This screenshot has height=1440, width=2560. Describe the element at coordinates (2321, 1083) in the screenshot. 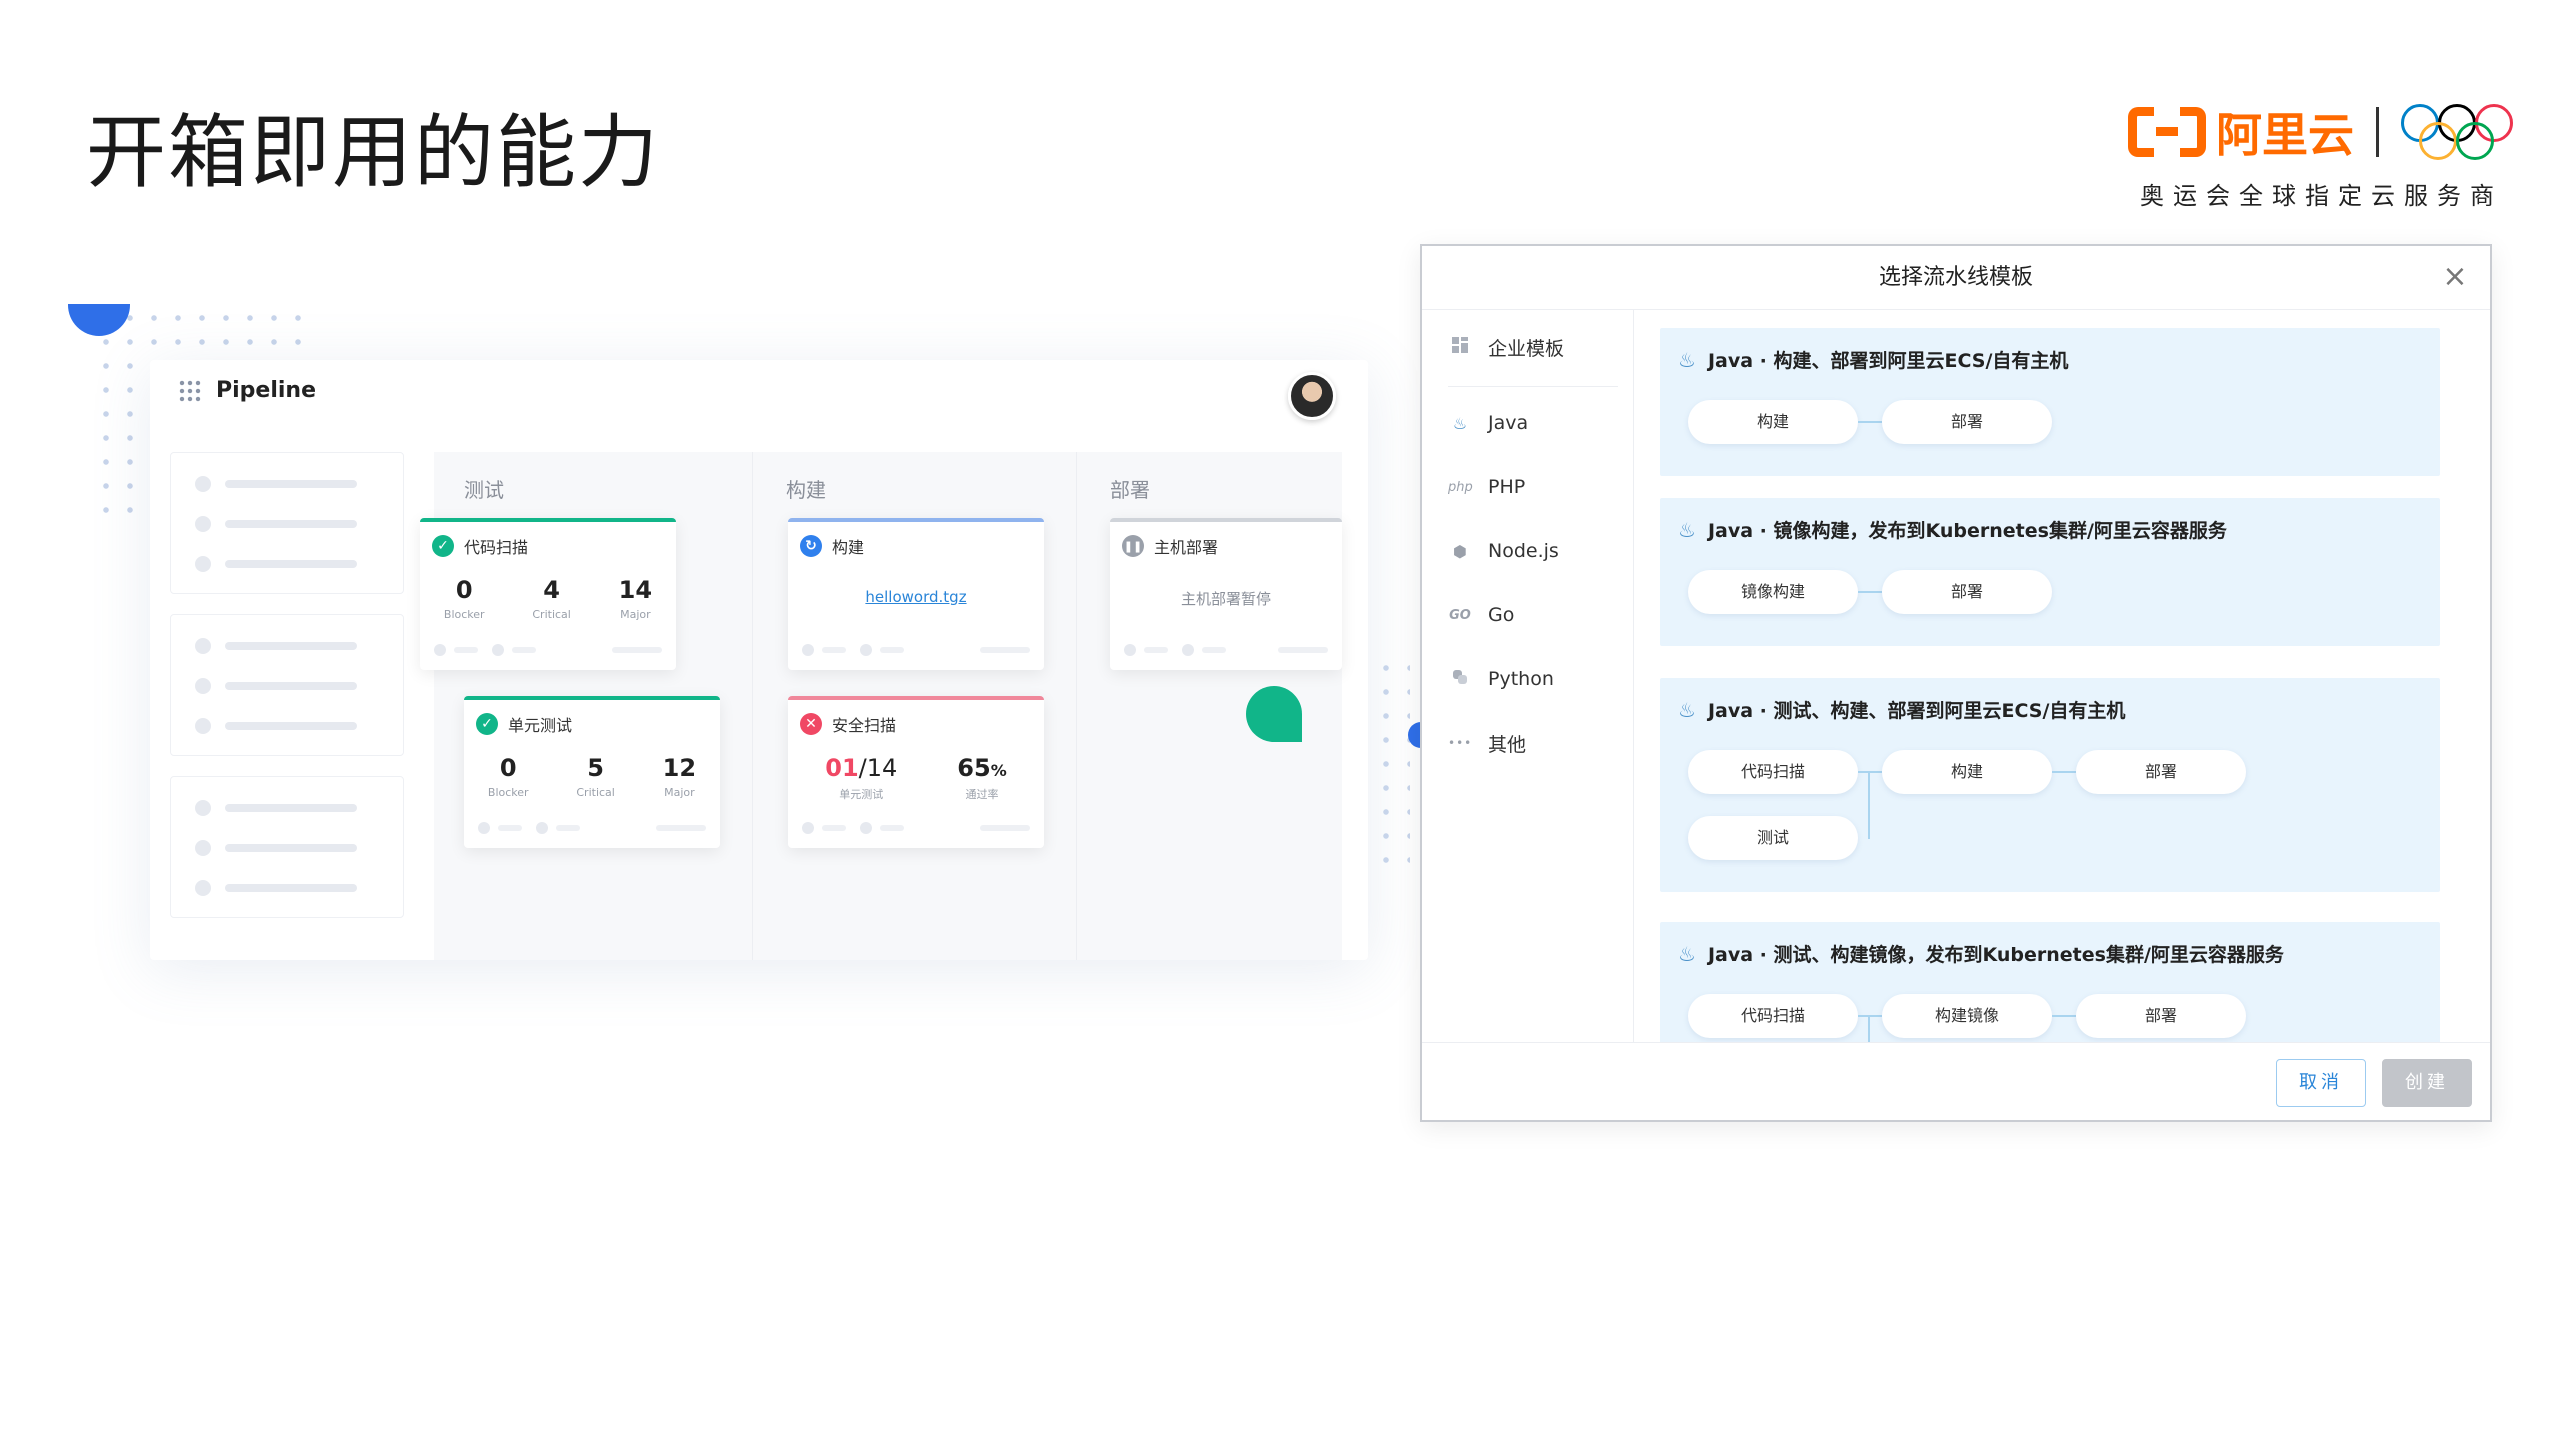

I see `cancel-button: 取消` at that location.